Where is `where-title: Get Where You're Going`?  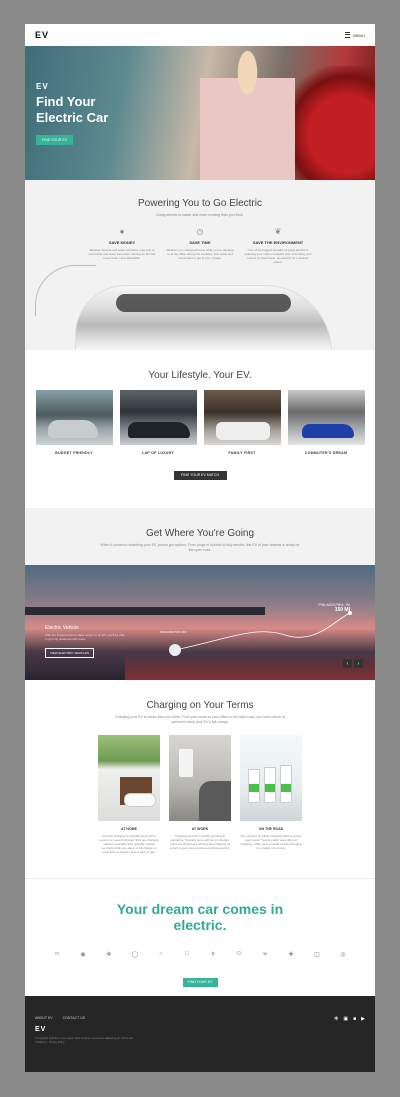 where-title: Get Where You're Going is located at coordinates (200, 533).